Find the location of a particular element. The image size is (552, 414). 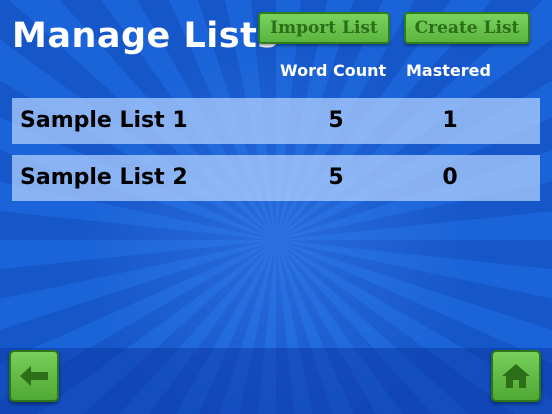

column-header-word-count: Word Count is located at coordinates (333, 70).